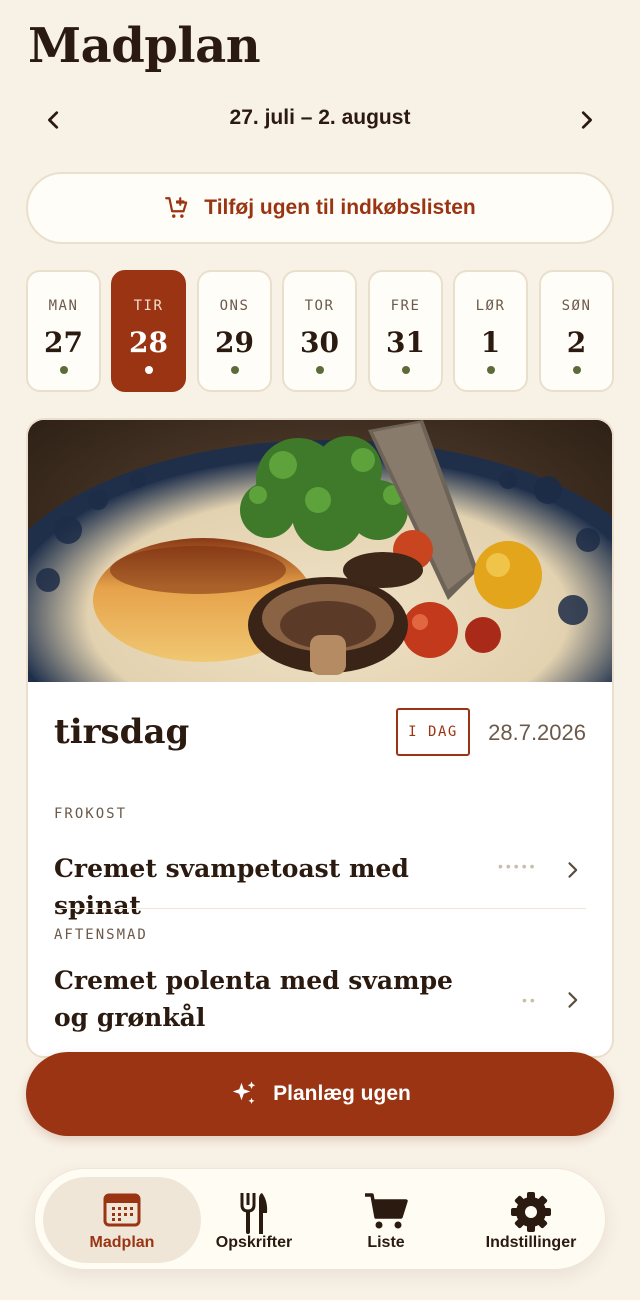 Image resolution: width=640 pixels, height=1300 pixels. I want to click on day-name: MAN, so click(63, 306).